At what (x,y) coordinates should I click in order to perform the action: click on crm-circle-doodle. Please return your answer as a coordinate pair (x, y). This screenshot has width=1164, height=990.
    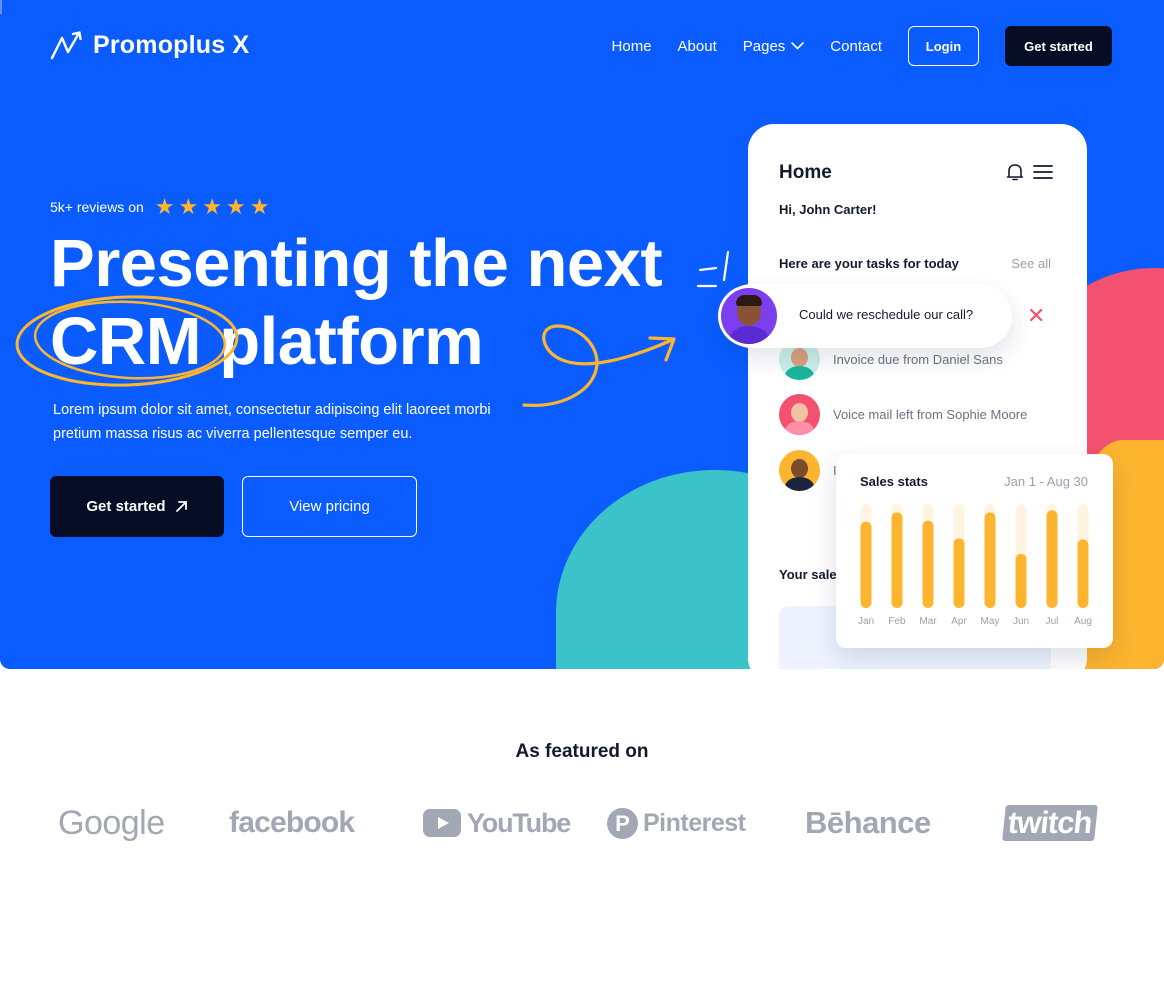
    Looking at the image, I should click on (127, 341).